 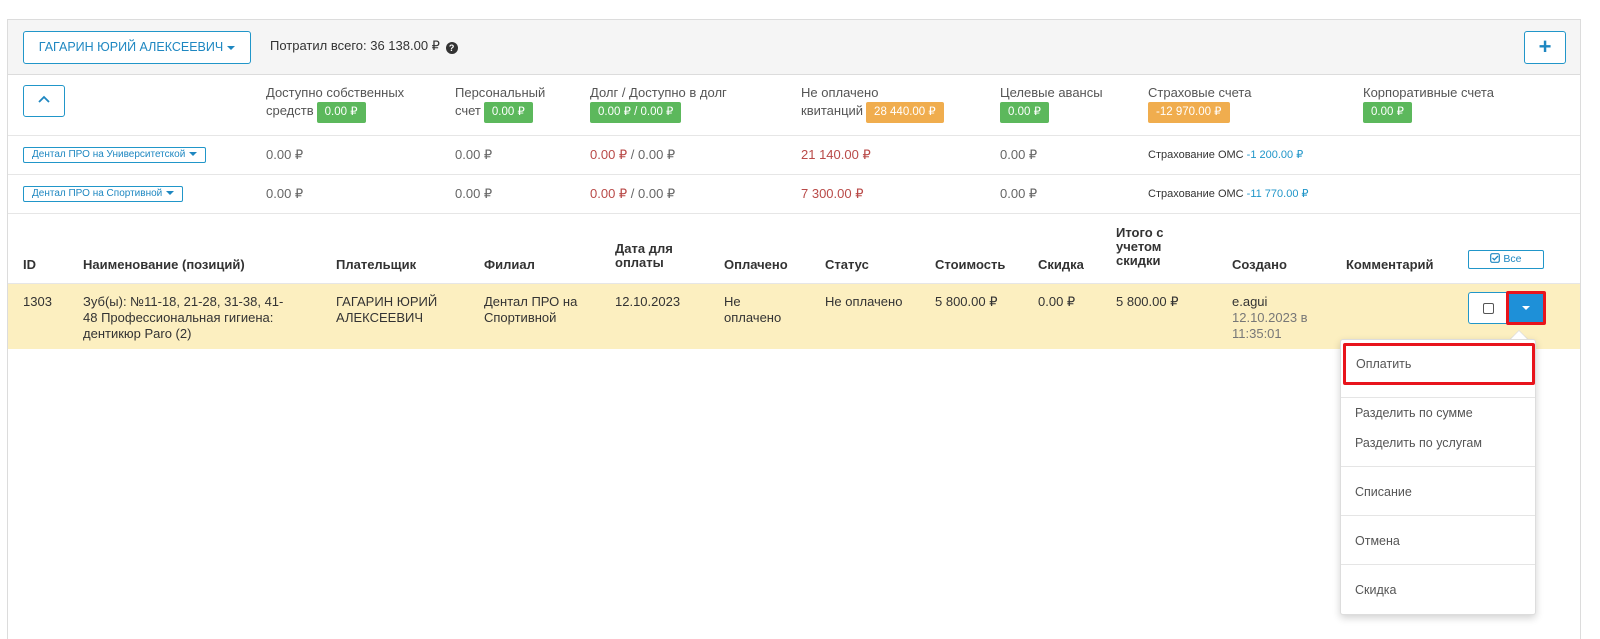 What do you see at coordinates (1147, 301) in the screenshot?
I see `cell-total: 5 800.00 ₽` at bounding box center [1147, 301].